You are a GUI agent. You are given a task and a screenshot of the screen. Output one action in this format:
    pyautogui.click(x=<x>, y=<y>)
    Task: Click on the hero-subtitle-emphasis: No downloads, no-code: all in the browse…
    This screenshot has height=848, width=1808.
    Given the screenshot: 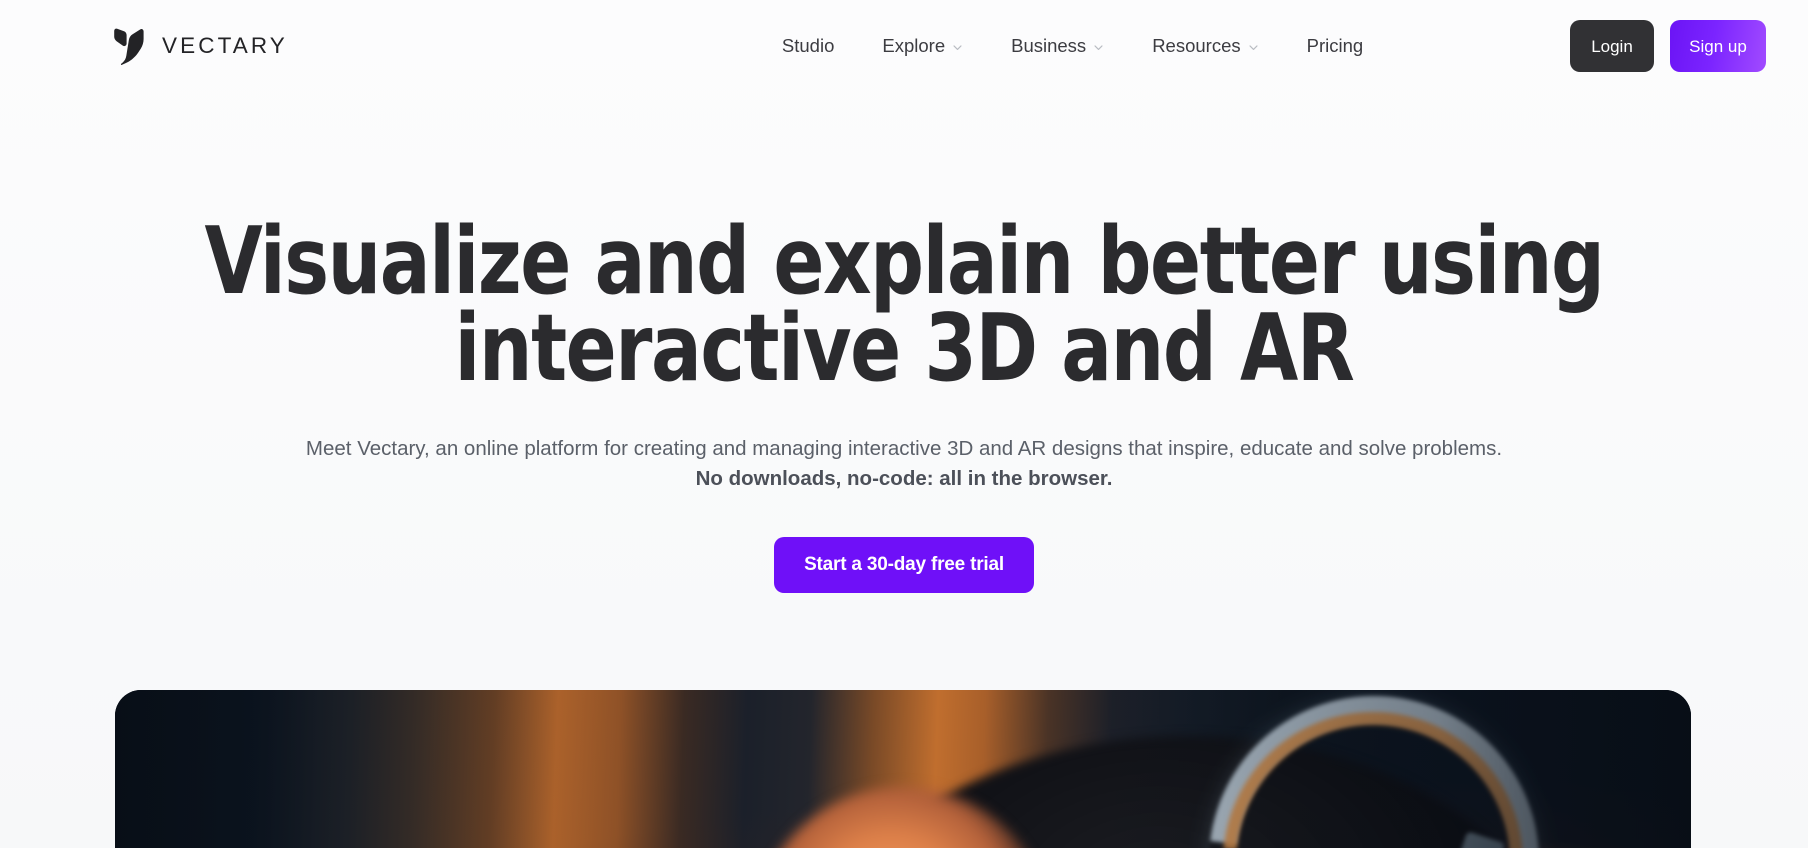 What is the action you would take?
    pyautogui.click(x=904, y=479)
    